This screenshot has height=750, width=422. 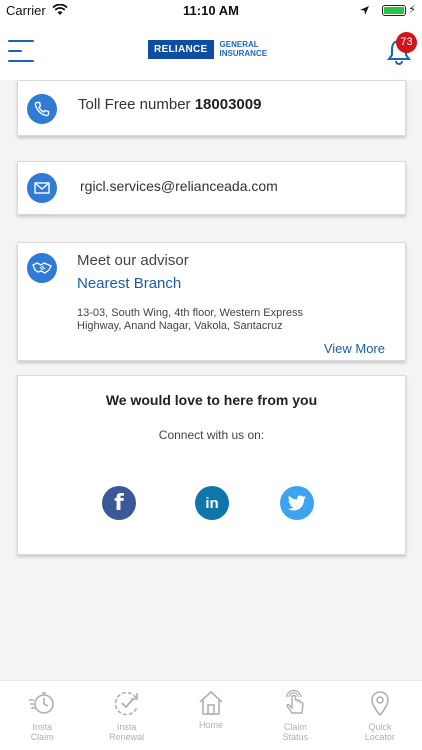 I want to click on tab-label: Insta Renewal, so click(x=127, y=732).